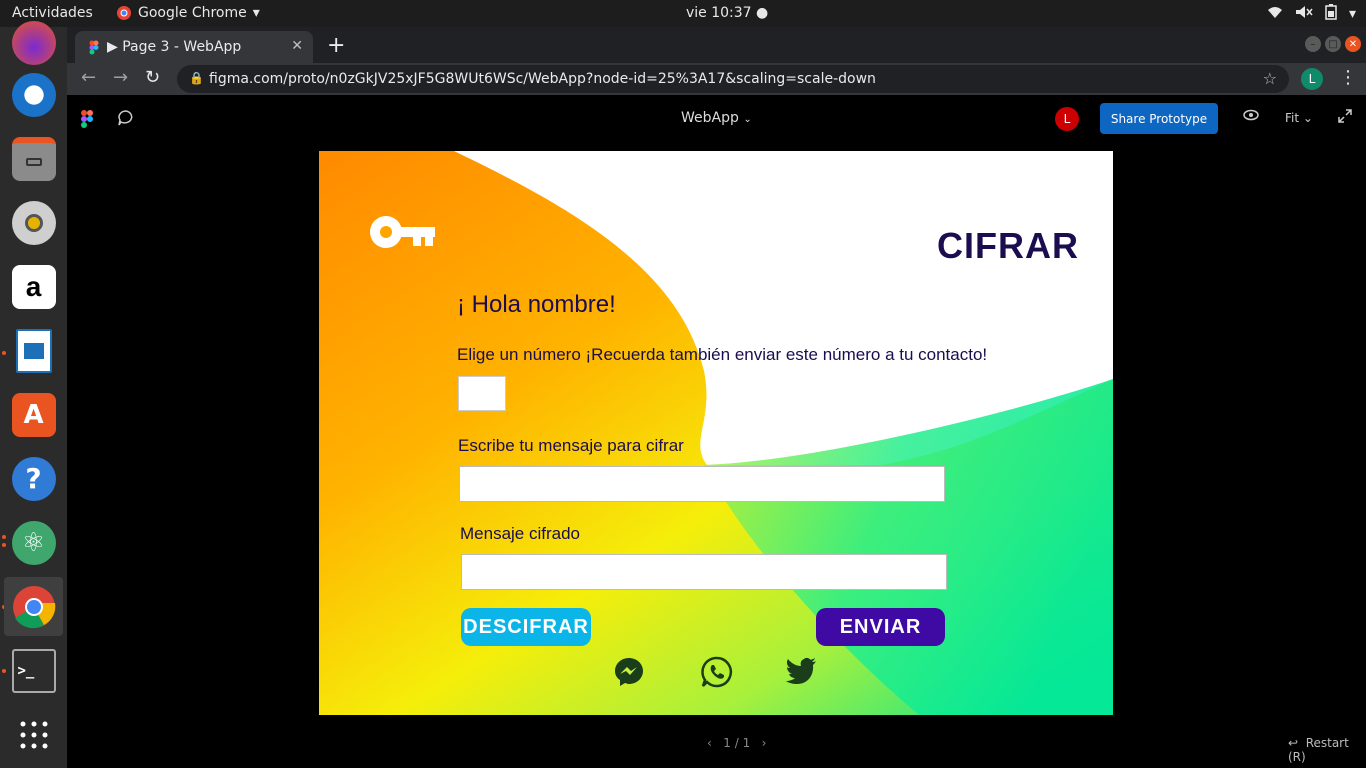 The height and width of the screenshot is (768, 1366). I want to click on dock-files, so click(33, 158).